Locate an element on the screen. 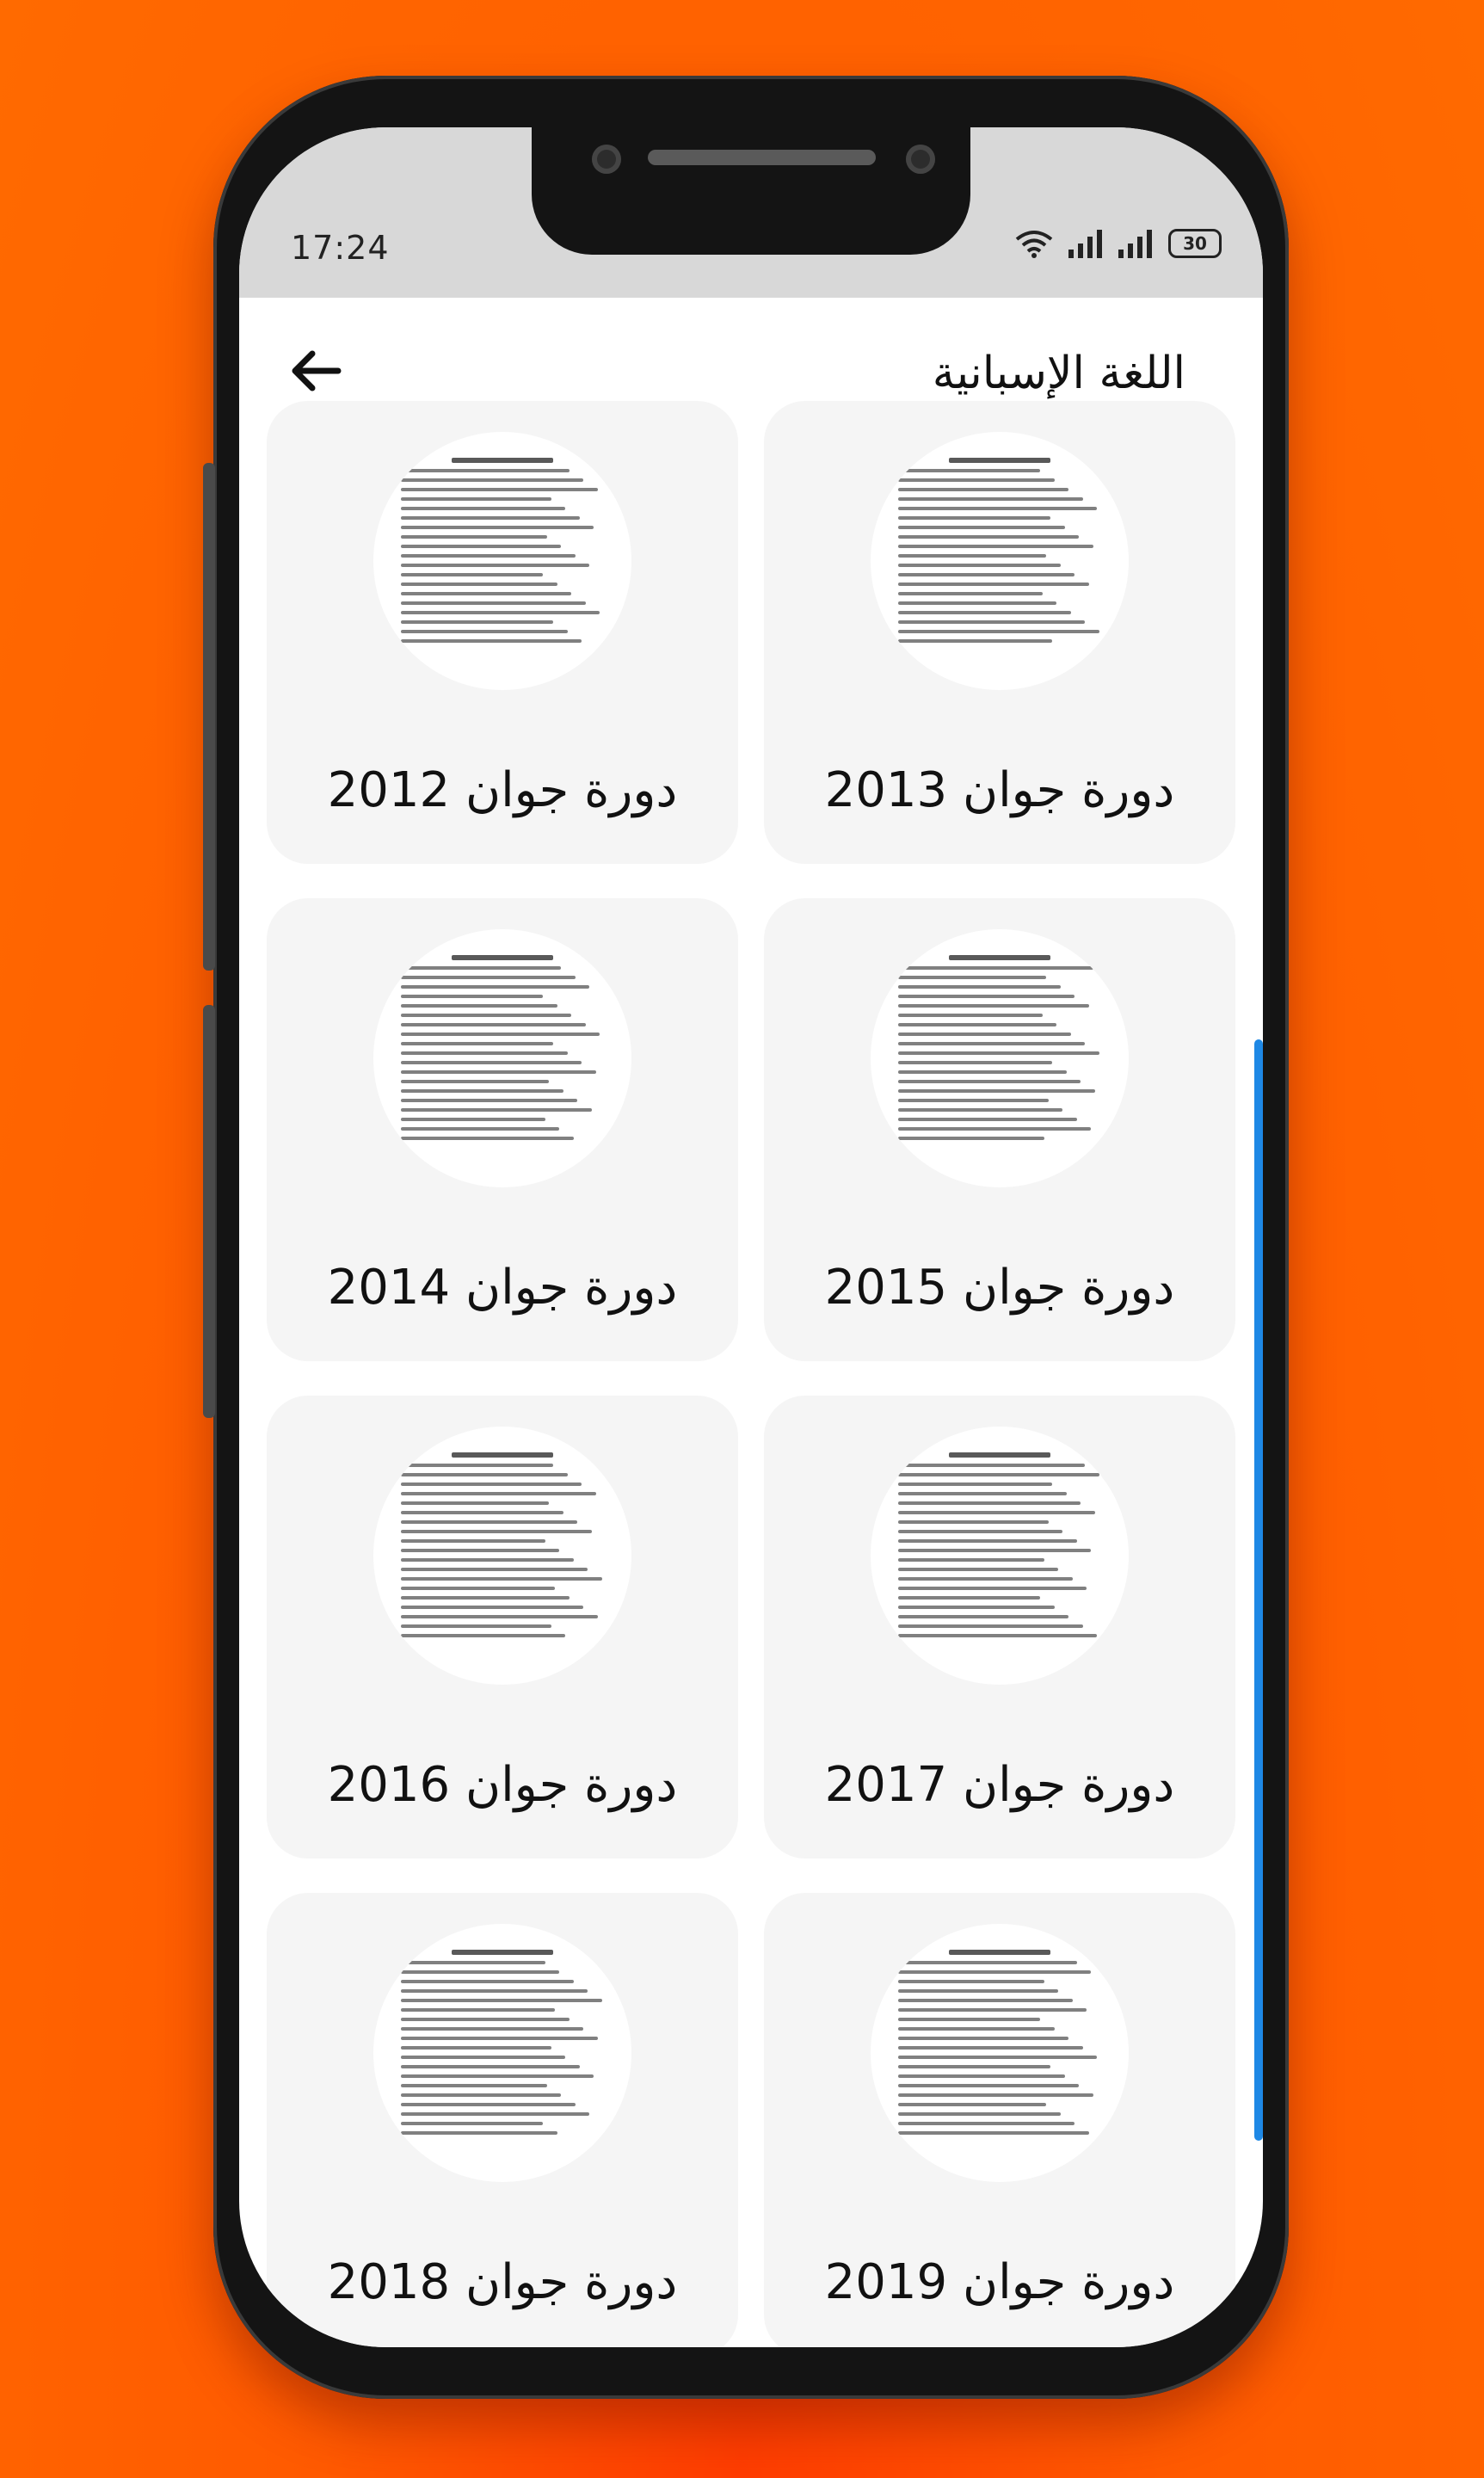 The width and height of the screenshot is (1484, 2478). exam-card: دورة جوان 2019 is located at coordinates (999, 2120).